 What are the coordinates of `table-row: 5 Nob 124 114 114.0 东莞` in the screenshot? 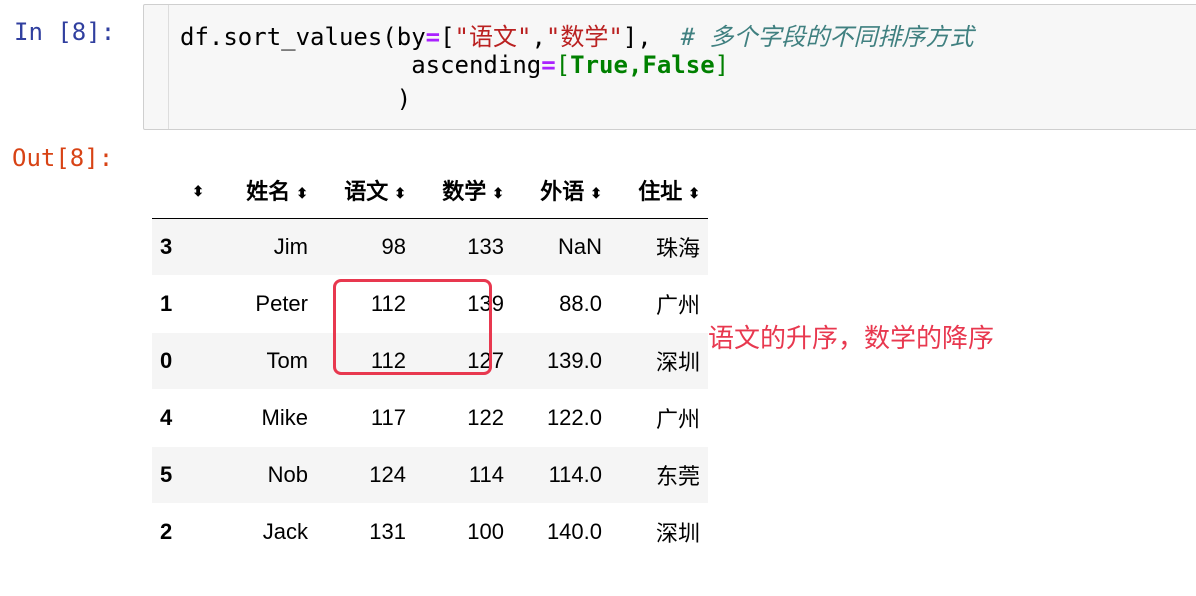 It's located at (430, 475).